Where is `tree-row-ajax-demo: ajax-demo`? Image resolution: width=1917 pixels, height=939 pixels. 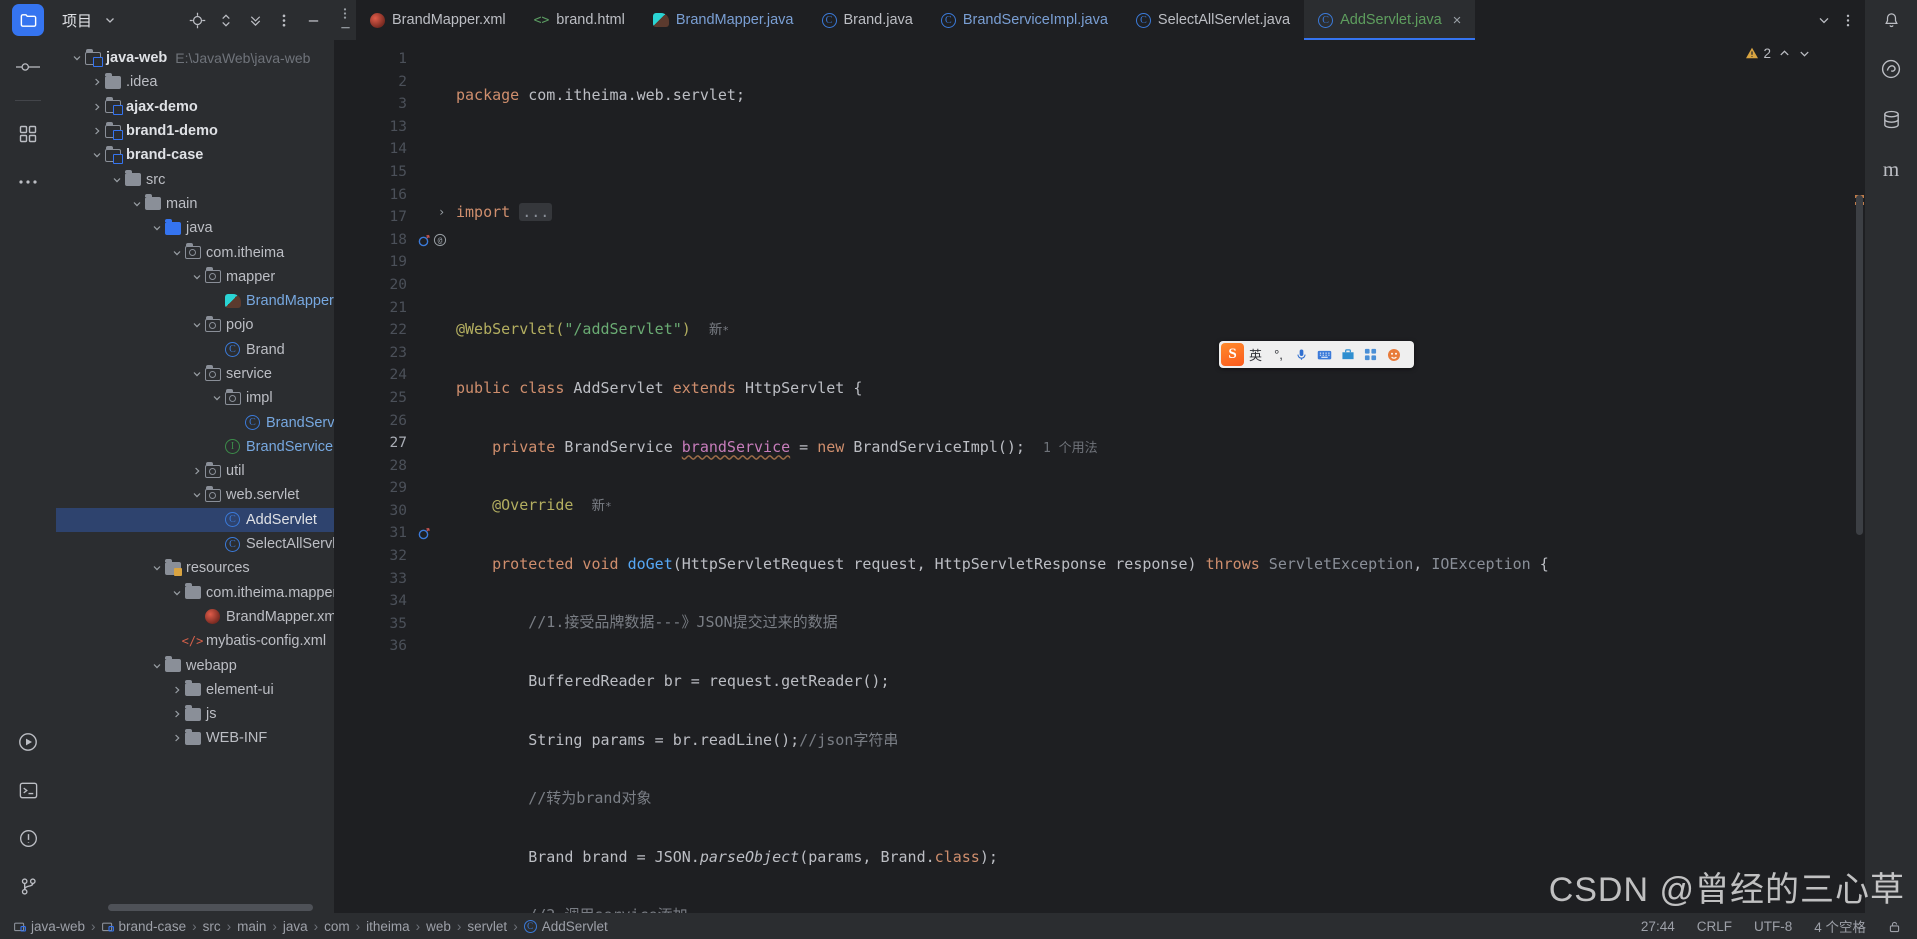
tree-row-ajax-demo: ajax-demo is located at coordinates (195, 107).